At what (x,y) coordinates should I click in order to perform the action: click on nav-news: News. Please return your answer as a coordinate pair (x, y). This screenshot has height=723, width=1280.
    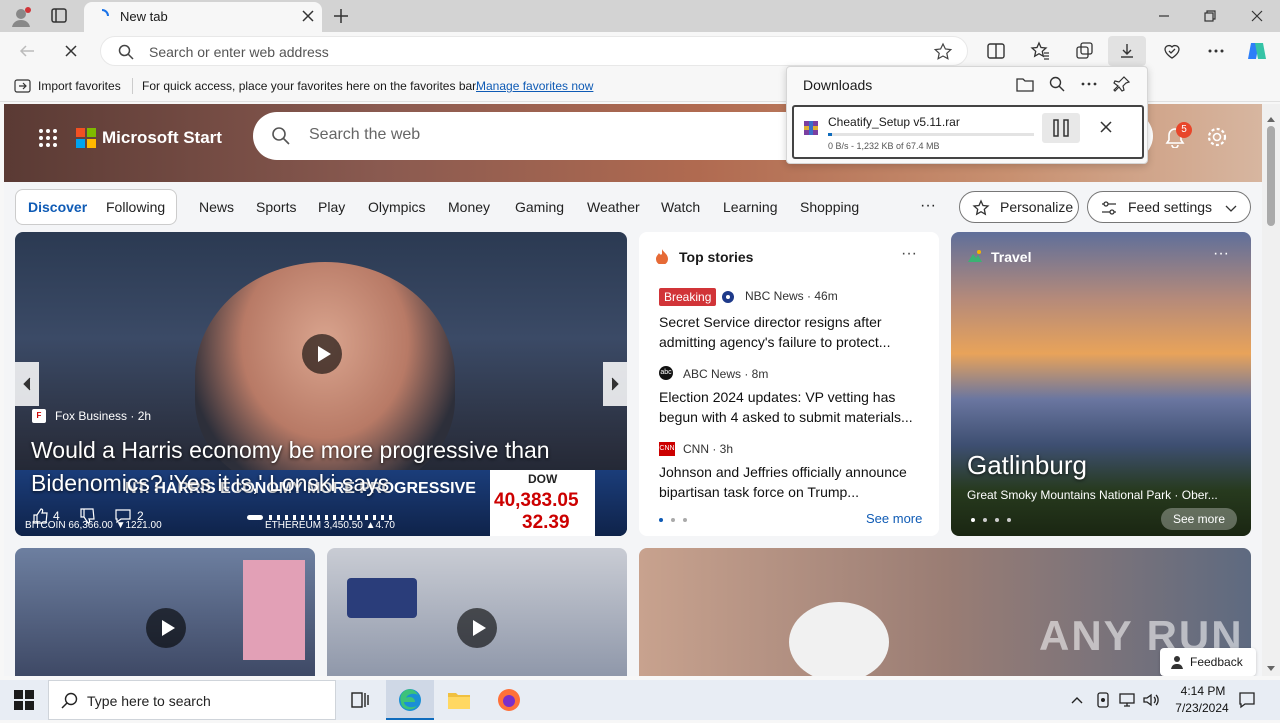
    Looking at the image, I should click on (216, 207).